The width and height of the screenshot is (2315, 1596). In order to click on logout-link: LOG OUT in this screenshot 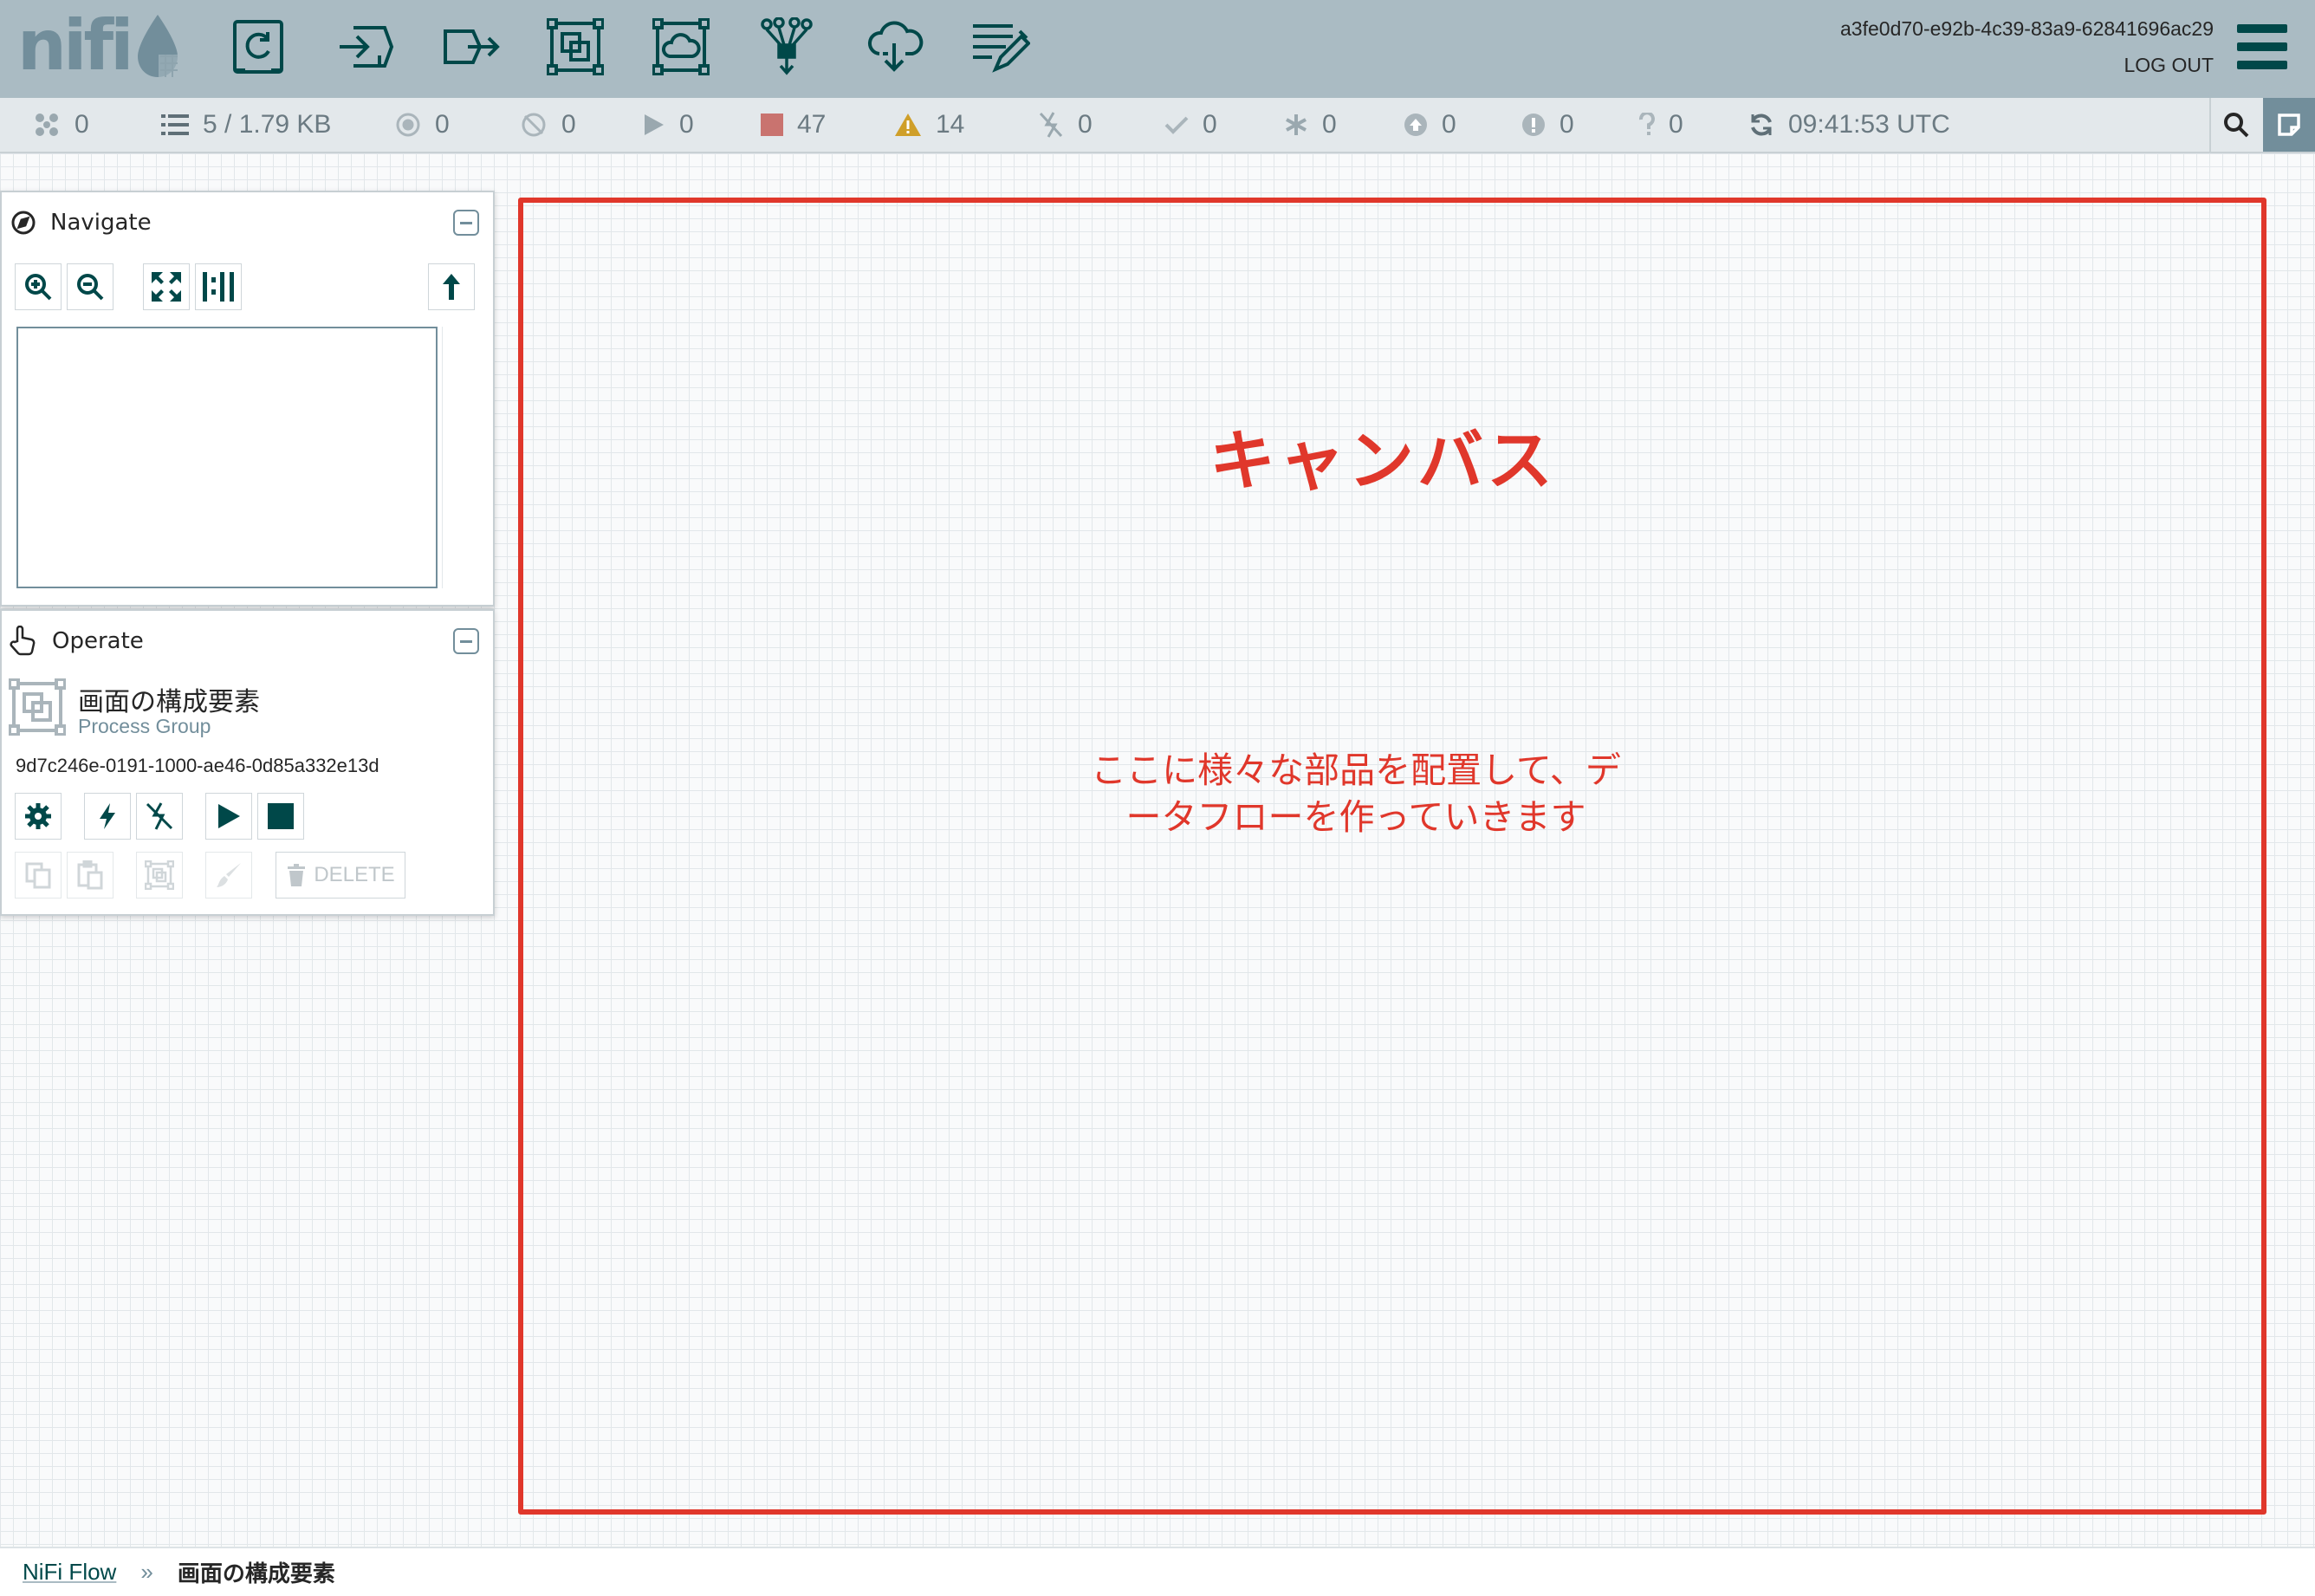, I will do `click(2169, 65)`.